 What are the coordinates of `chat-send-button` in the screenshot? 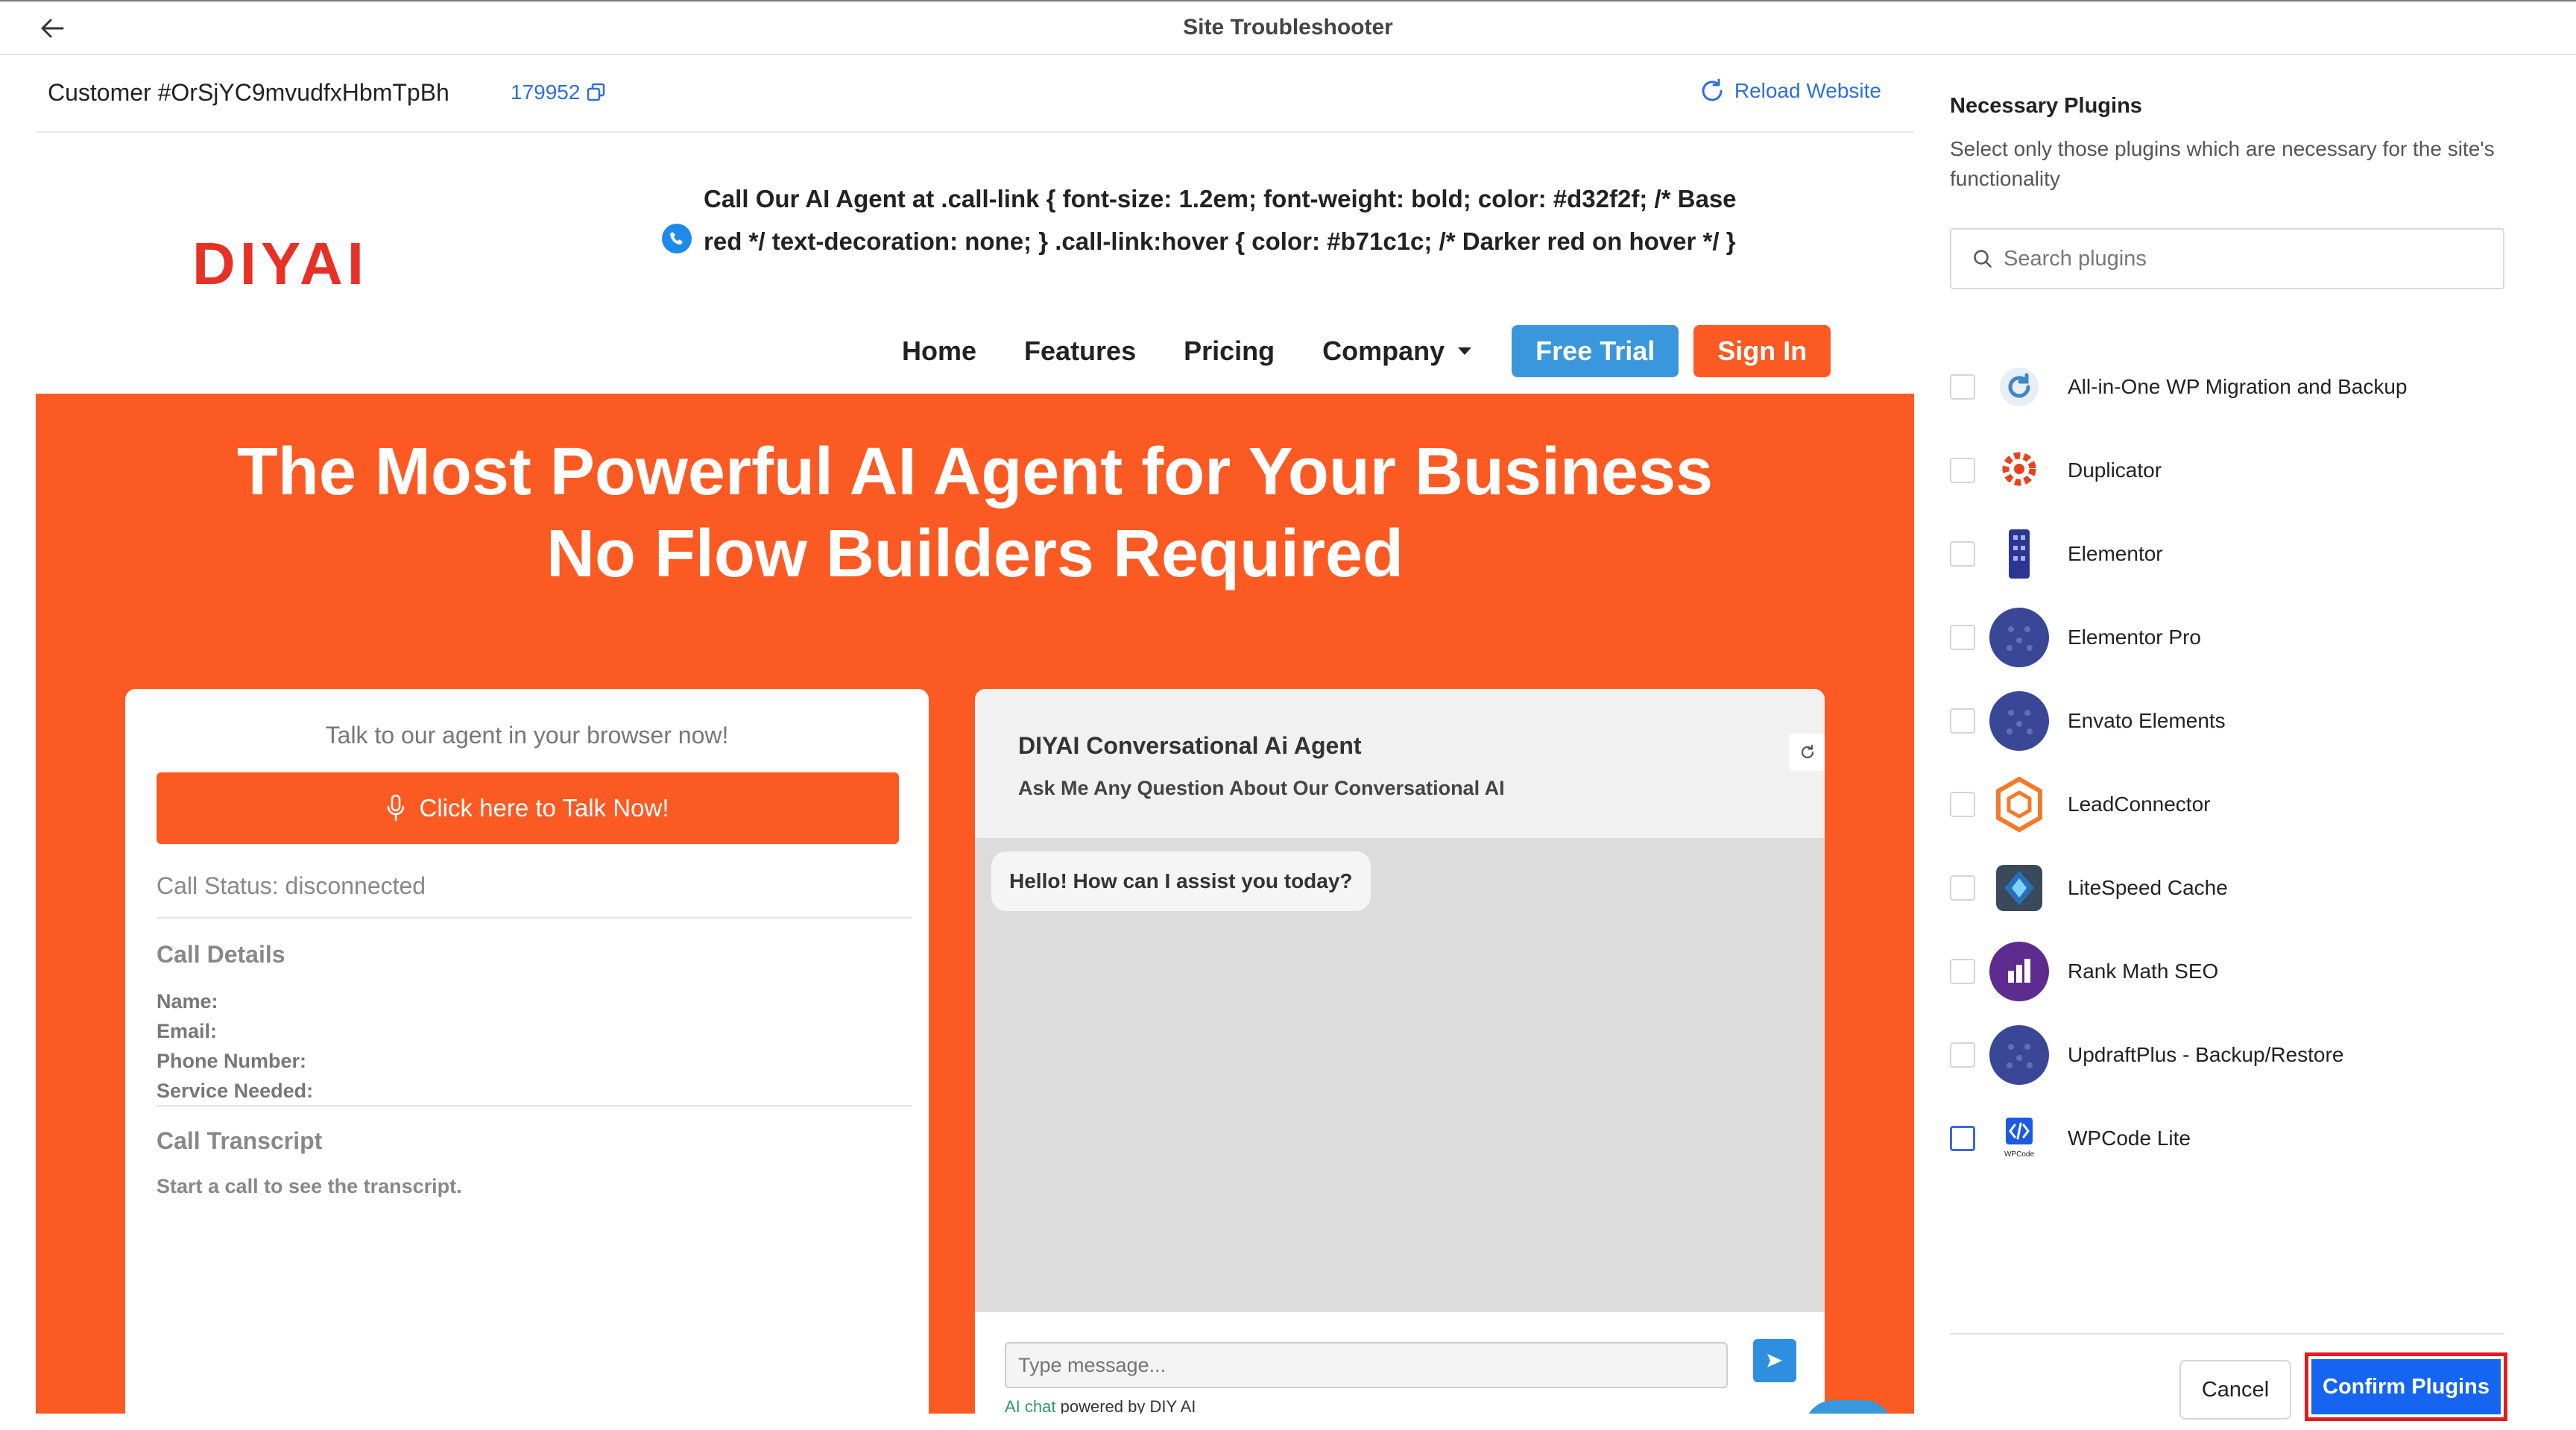 It's located at (1774, 1360).